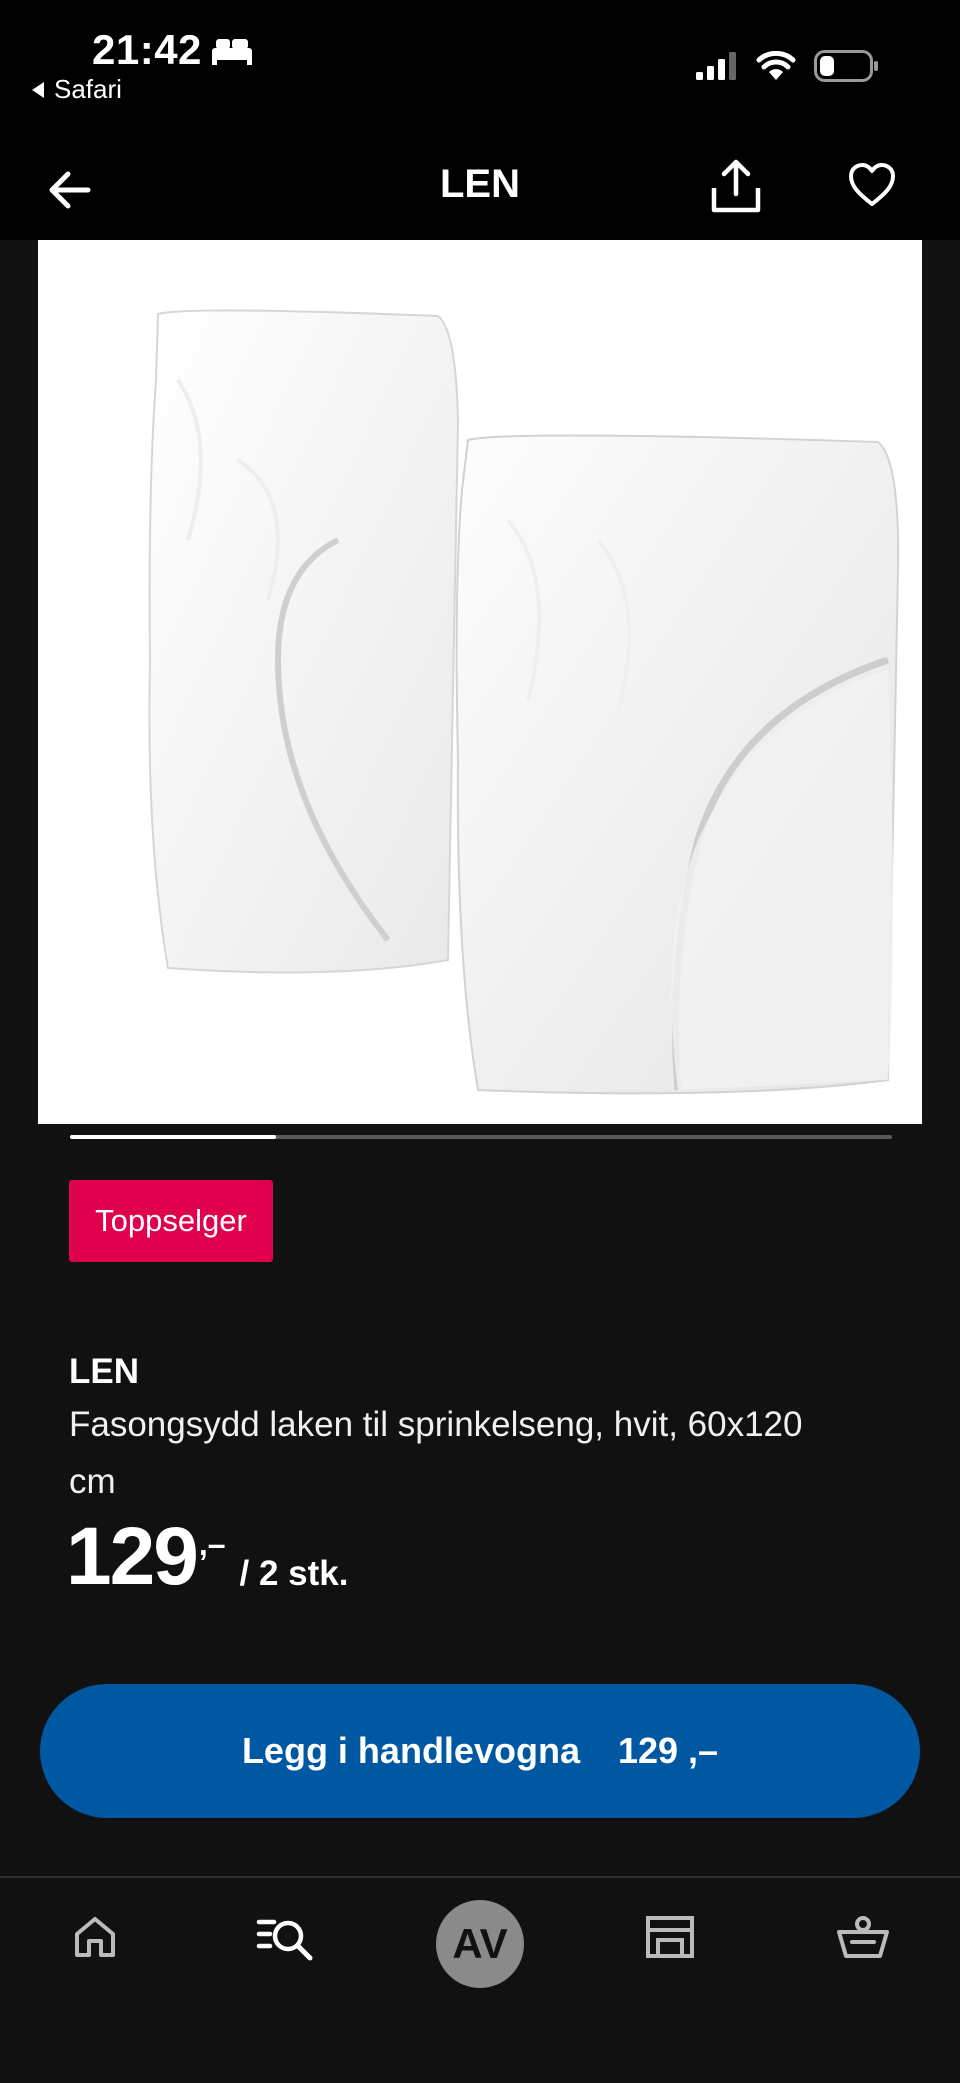  I want to click on wifi-icon, so click(776, 65).